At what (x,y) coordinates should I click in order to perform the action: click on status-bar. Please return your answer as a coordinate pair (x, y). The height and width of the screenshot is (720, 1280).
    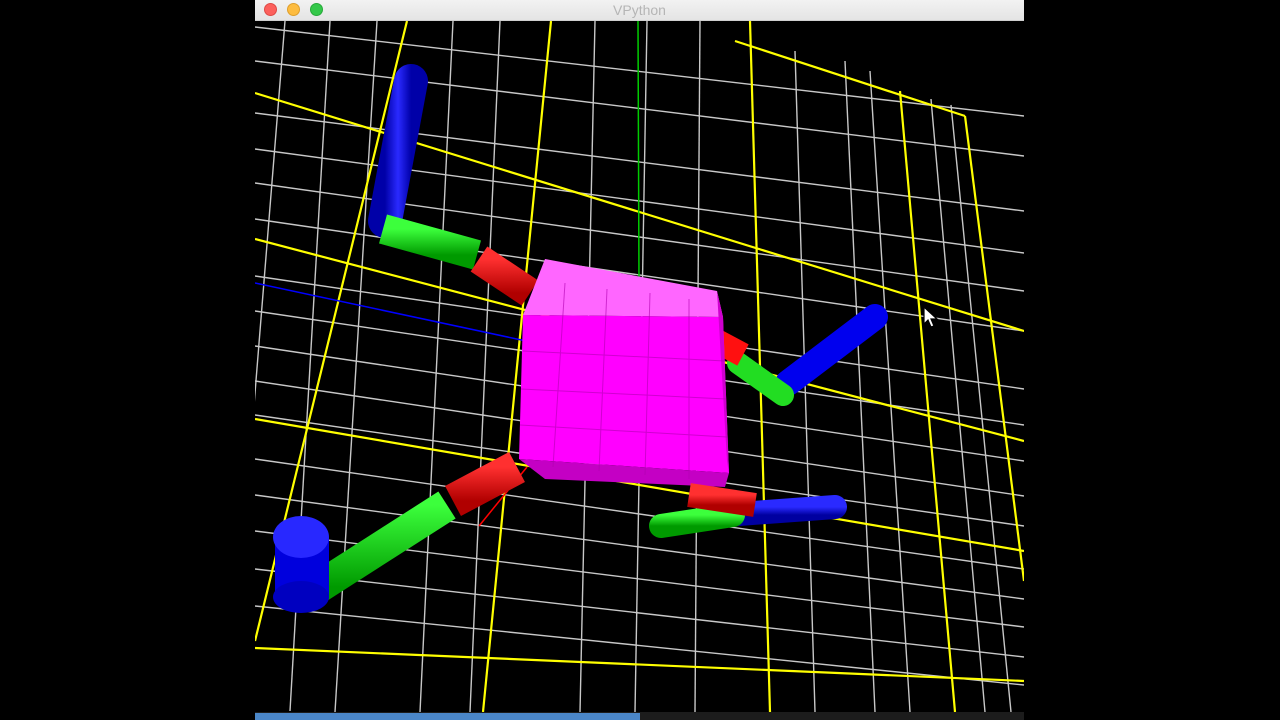
    Looking at the image, I should click on (639, 716).